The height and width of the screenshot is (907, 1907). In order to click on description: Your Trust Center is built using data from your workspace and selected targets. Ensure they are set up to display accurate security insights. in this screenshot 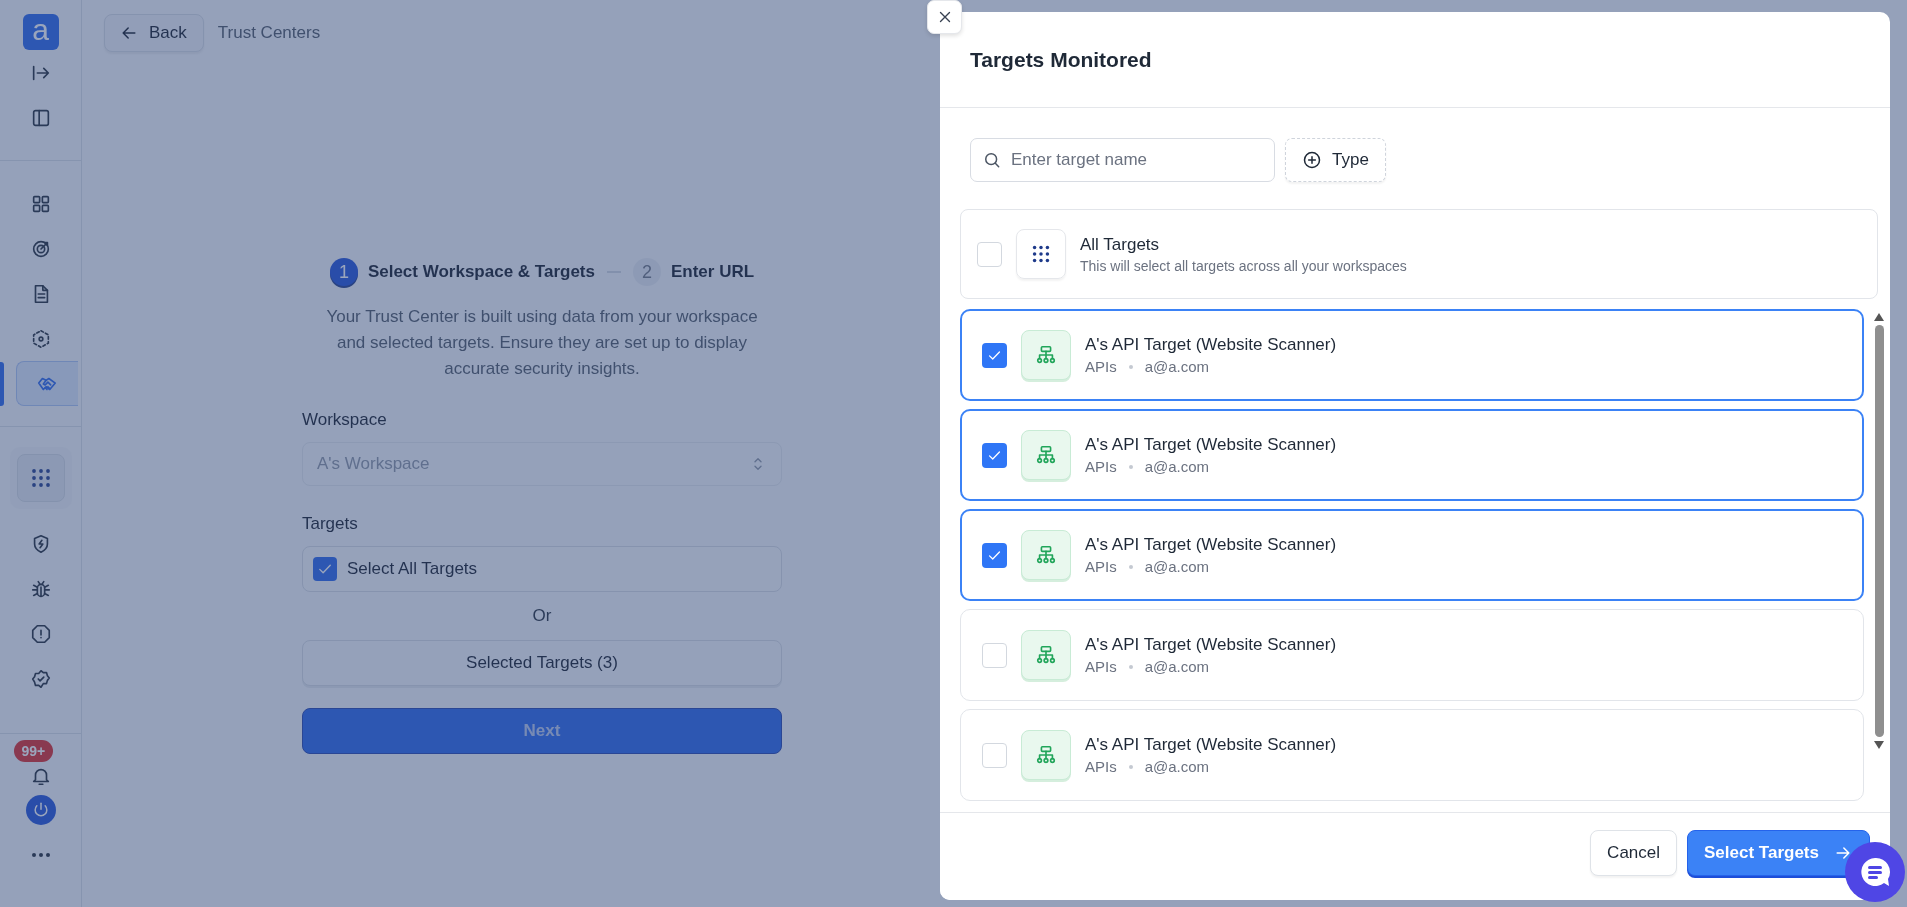, I will do `click(542, 343)`.